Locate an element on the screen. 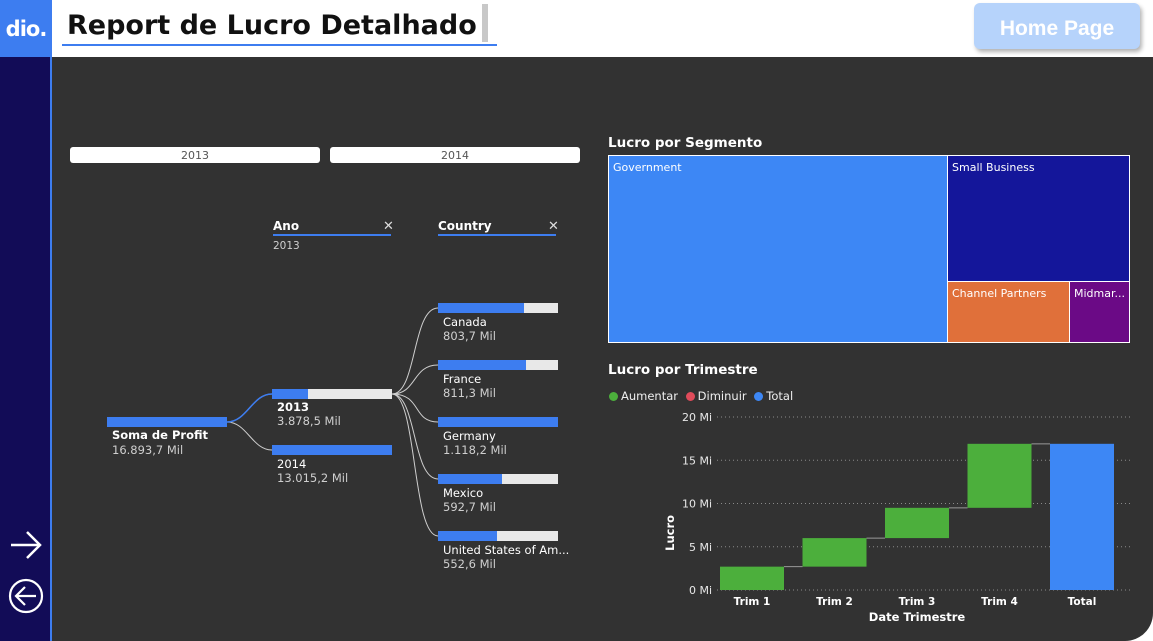  year-bar-2013 is located at coordinates (332, 394).